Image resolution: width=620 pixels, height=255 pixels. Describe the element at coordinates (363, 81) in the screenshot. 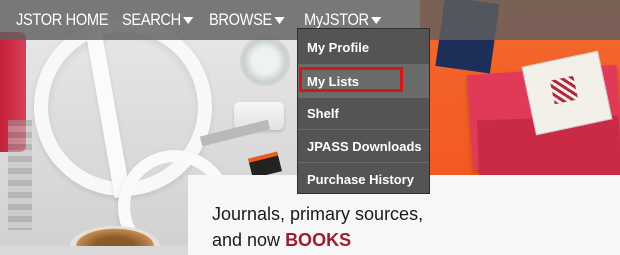

I see `menu-item-my-lists: My Lists` at that location.